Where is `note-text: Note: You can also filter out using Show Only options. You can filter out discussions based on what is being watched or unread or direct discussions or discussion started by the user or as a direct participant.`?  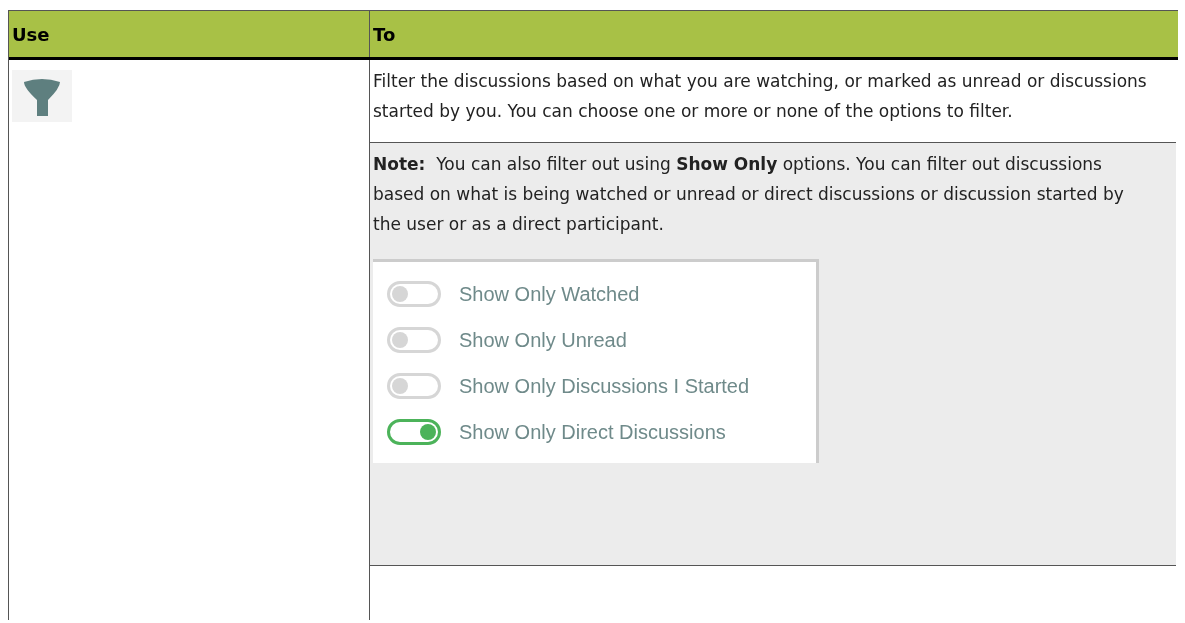
note-text: Note: You can also filter out using Show Only options. You can filter out discussions based on what is being watched or unread or direct discussions or discussion started by the user or as a direct participant. is located at coordinates (749, 194).